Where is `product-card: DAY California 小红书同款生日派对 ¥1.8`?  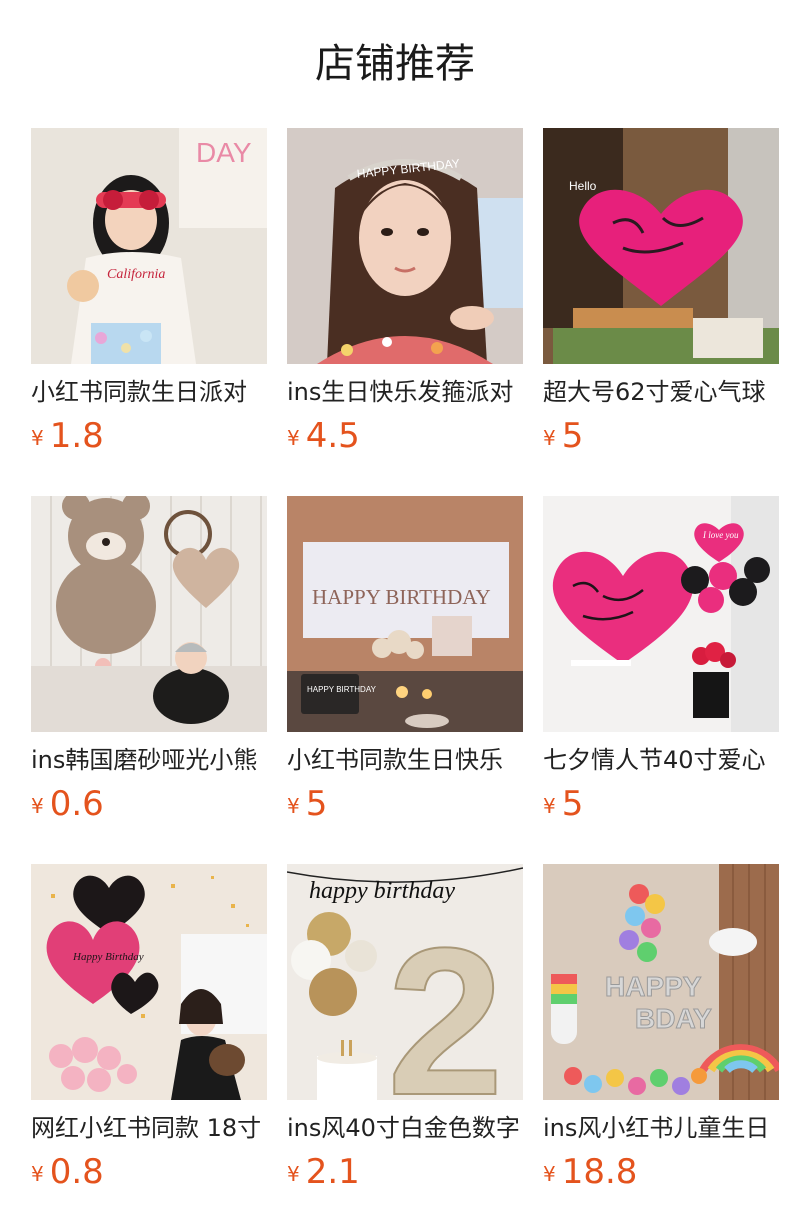
product-card: DAY California 小红书同款生日派对 ¥1.8 is located at coordinates (149, 292).